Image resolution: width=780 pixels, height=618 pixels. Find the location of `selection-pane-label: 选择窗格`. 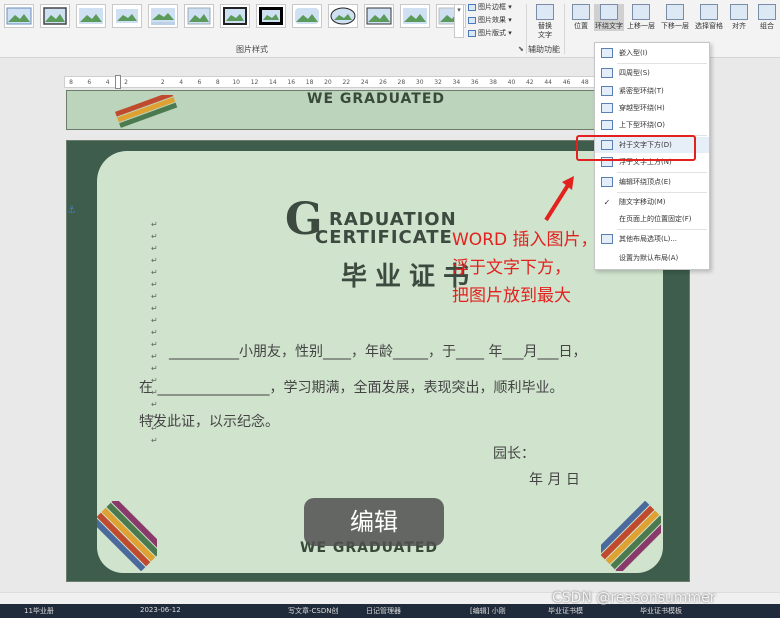

selection-pane-label: 选择窗格 is located at coordinates (709, 26).